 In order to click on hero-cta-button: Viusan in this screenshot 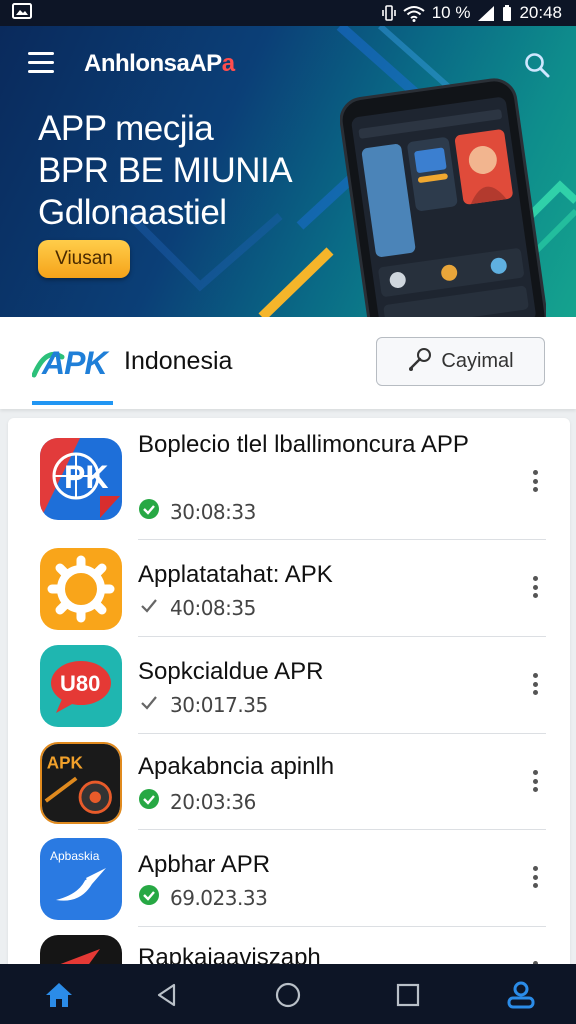, I will do `click(84, 259)`.